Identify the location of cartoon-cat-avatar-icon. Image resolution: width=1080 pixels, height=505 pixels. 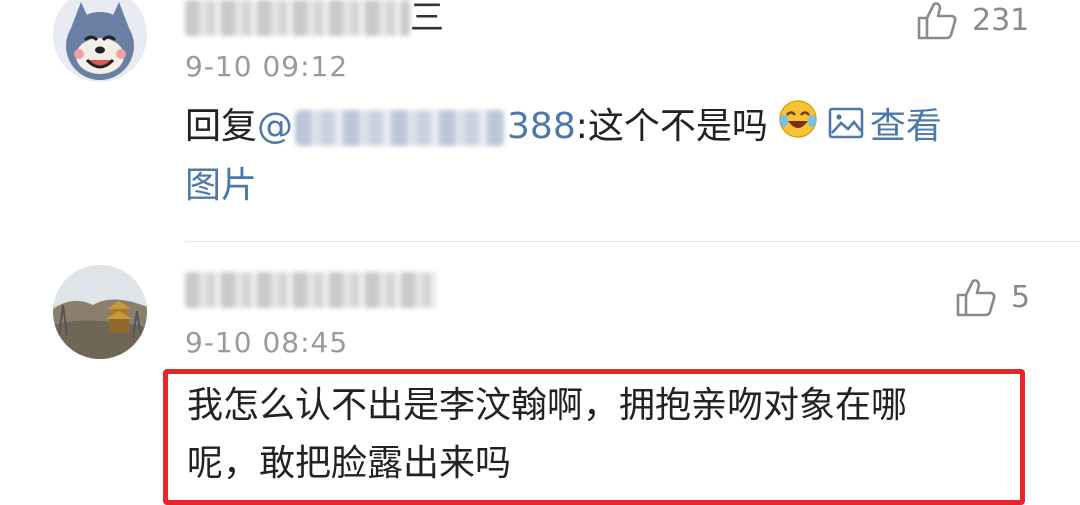
(100, 41).